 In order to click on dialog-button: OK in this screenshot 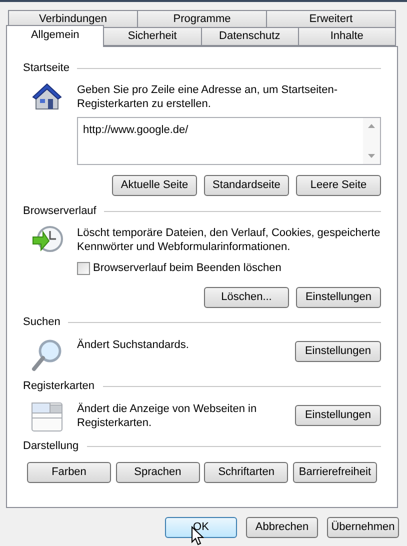, I will do `click(201, 527)`.